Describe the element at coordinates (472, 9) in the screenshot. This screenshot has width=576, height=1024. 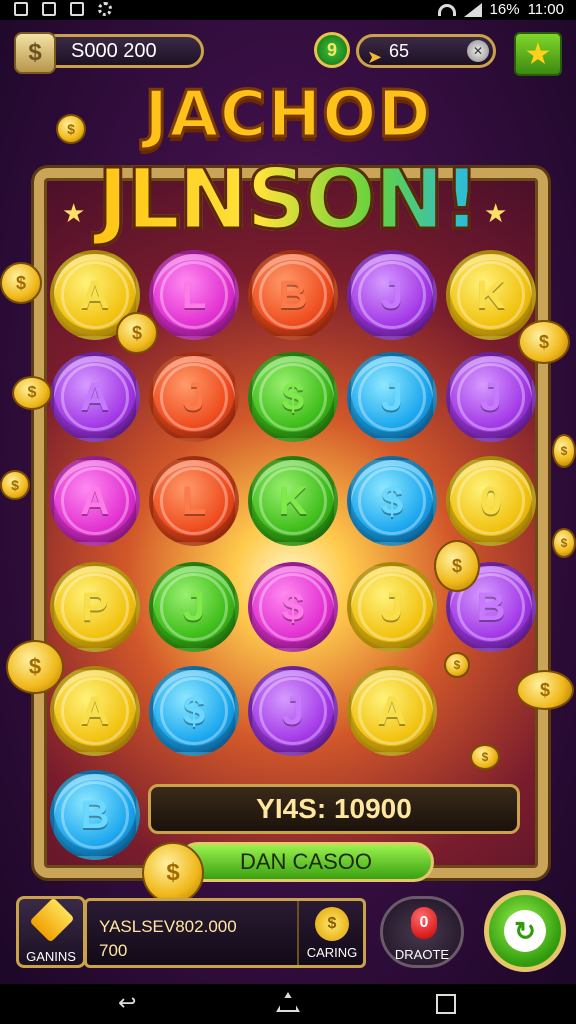
I see `signal-icon` at that location.